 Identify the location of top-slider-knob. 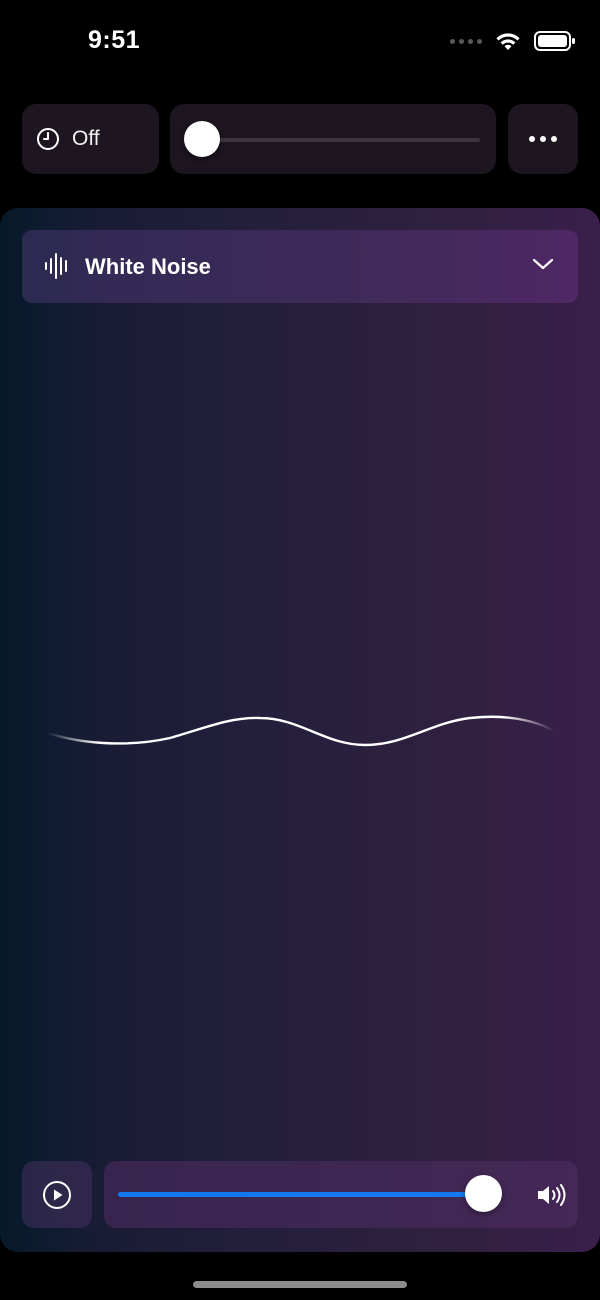
(202, 139).